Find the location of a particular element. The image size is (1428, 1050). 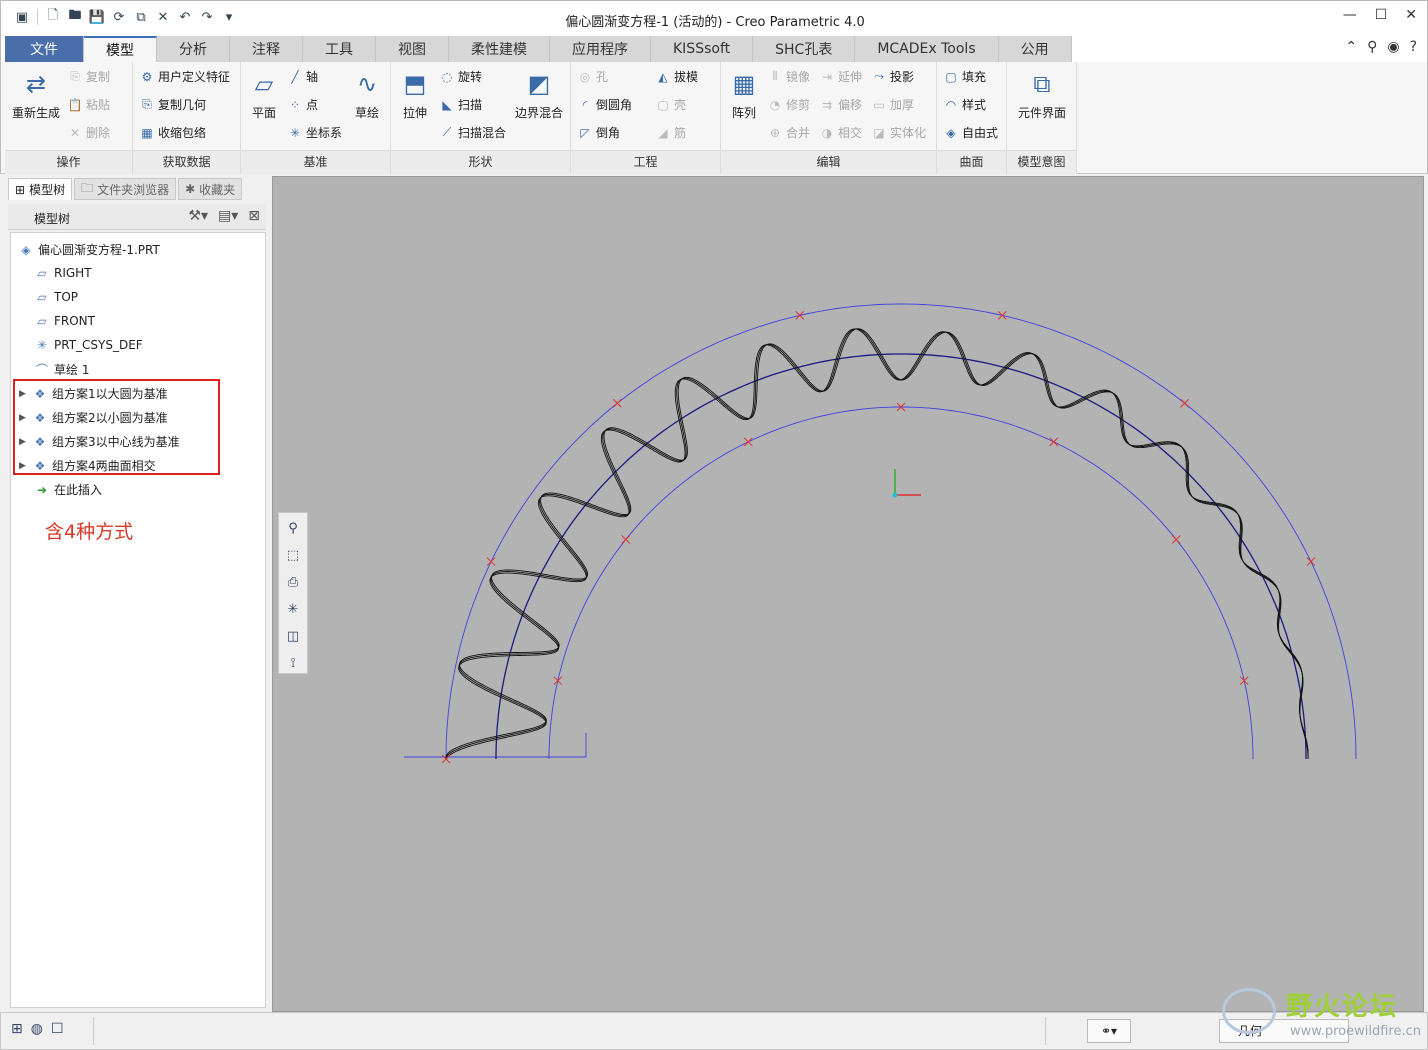

component-interface-button: ⧉ 元件界面 is located at coordinates (1042, 94).